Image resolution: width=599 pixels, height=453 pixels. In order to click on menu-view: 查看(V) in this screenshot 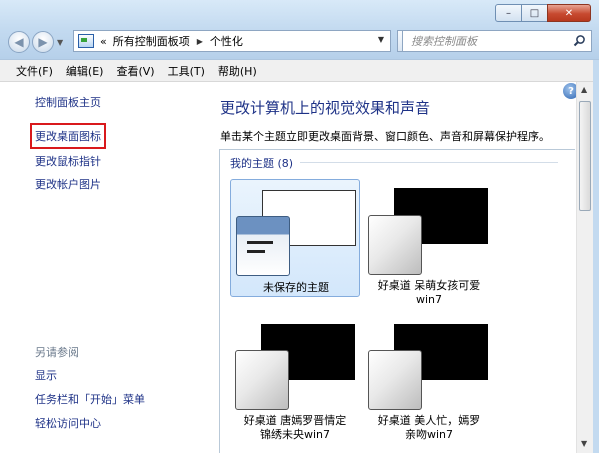, I will do `click(135, 71)`.